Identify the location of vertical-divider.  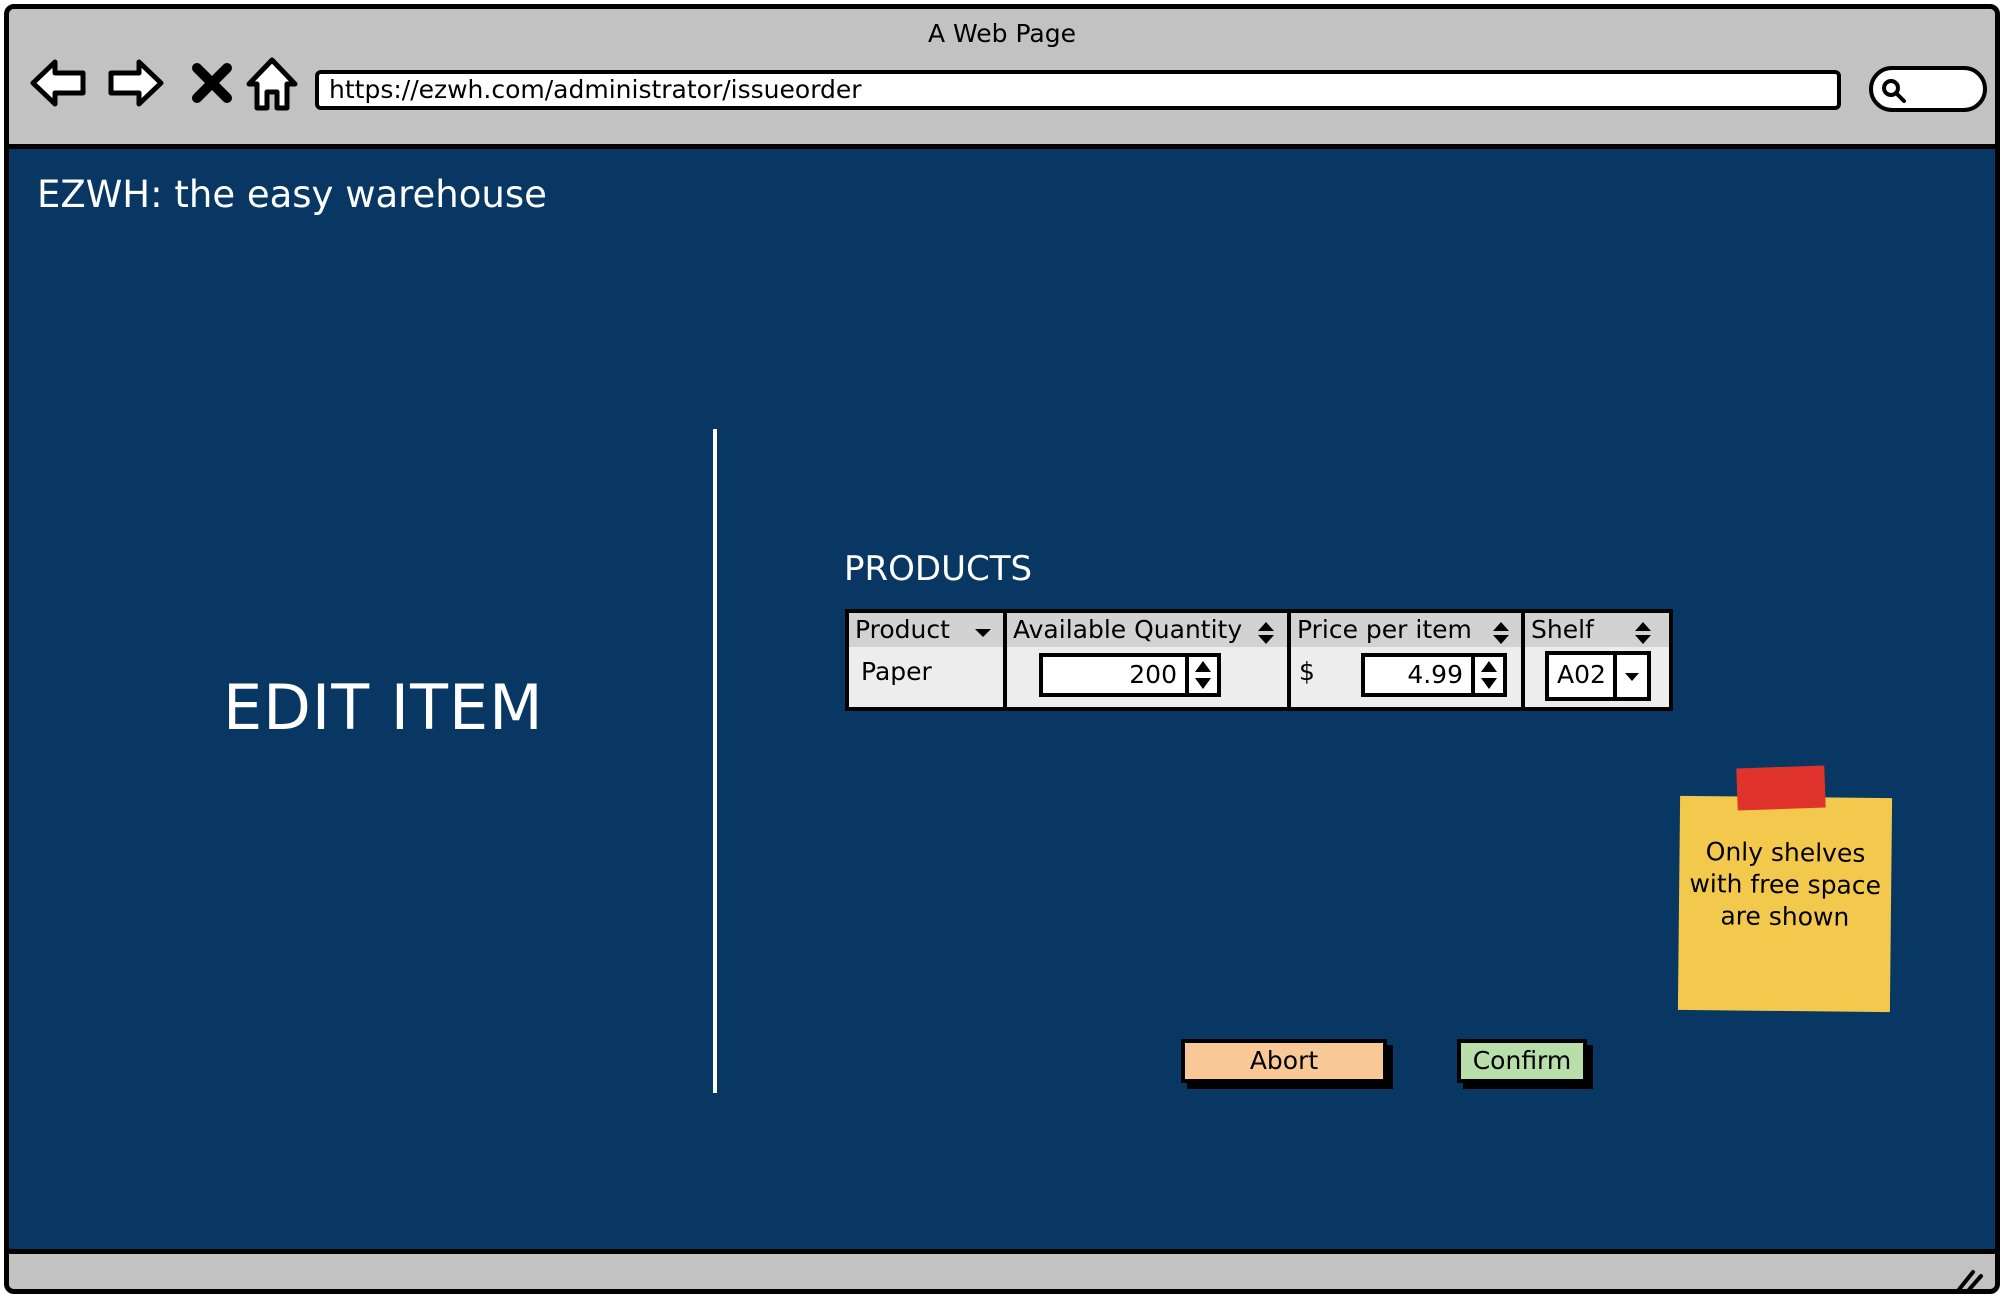
(715, 761).